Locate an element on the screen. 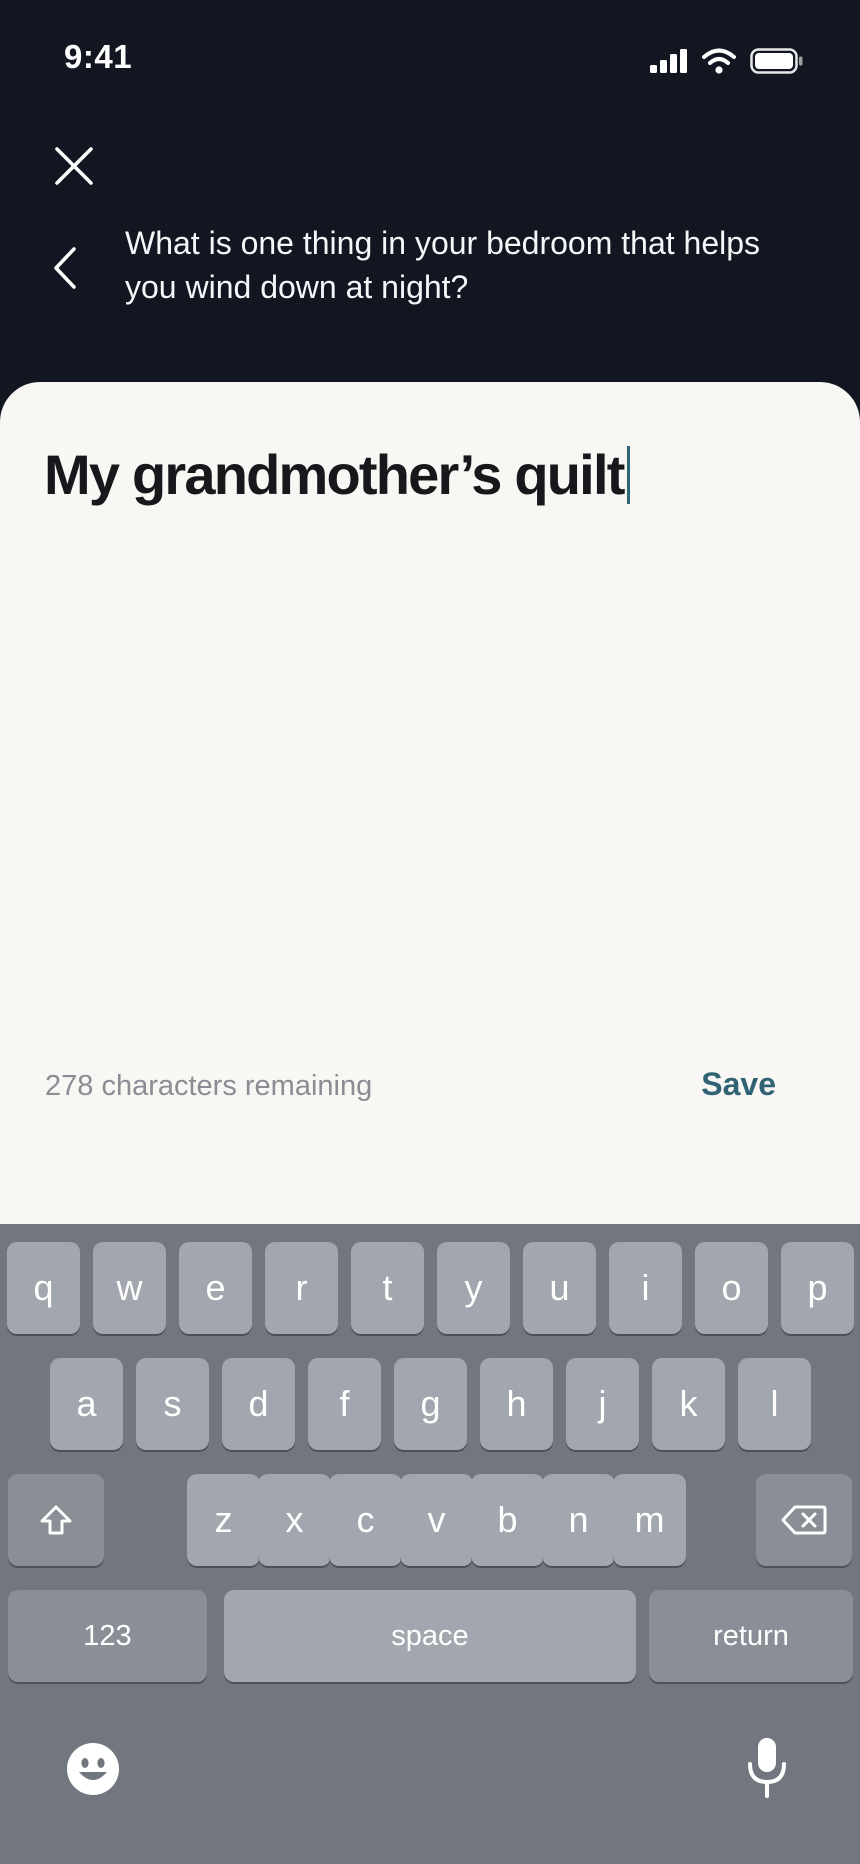 The image size is (860, 1864). shift-icon is located at coordinates (56, 1520).